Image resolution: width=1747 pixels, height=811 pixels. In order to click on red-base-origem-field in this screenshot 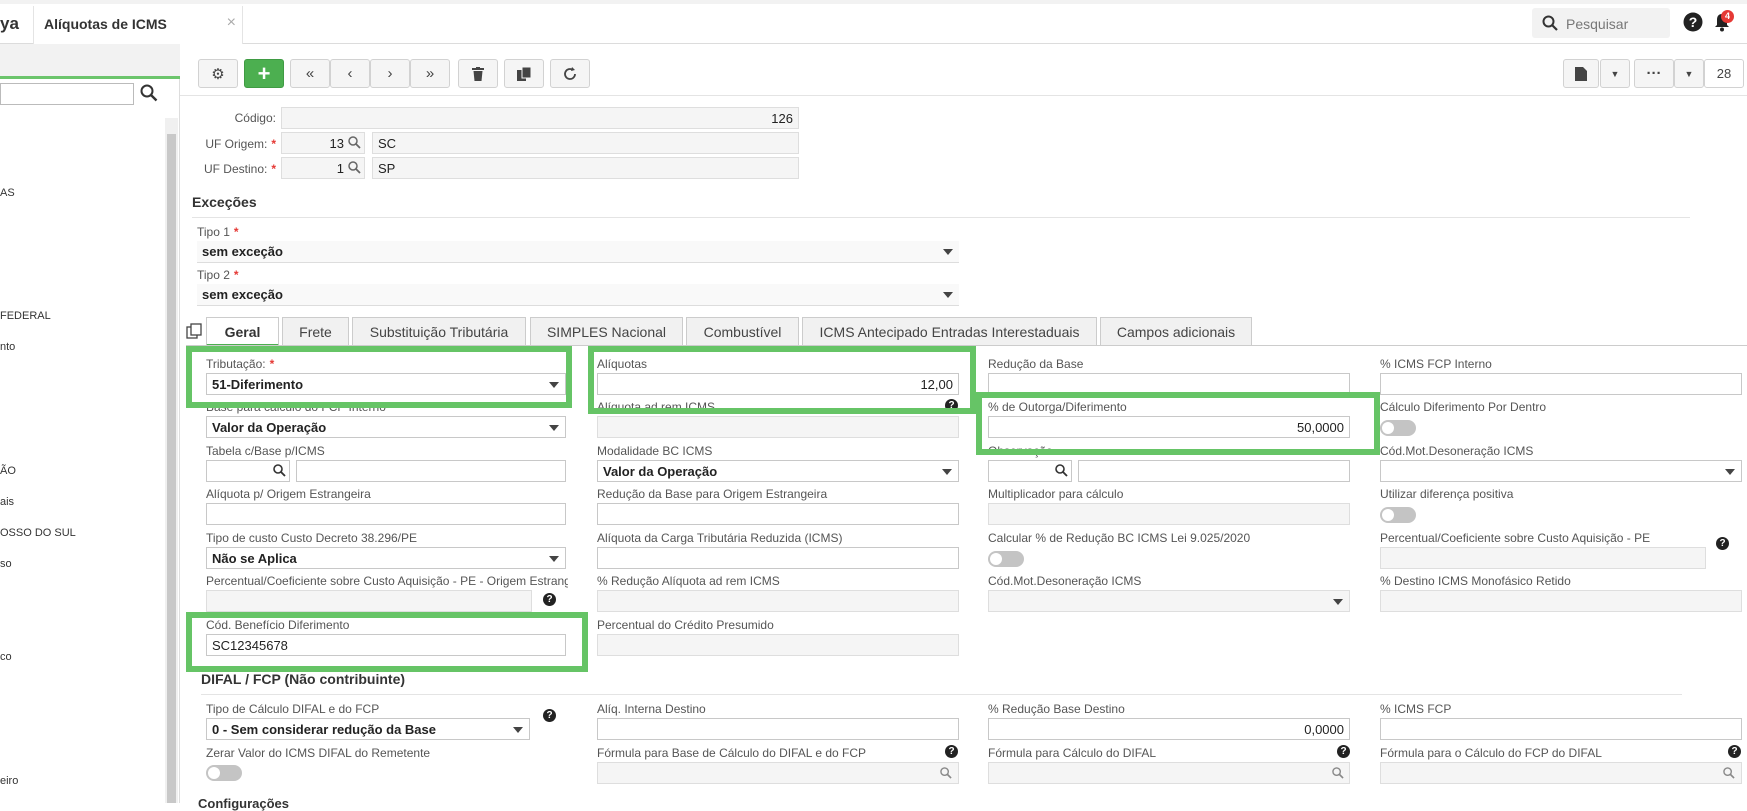, I will do `click(778, 514)`.